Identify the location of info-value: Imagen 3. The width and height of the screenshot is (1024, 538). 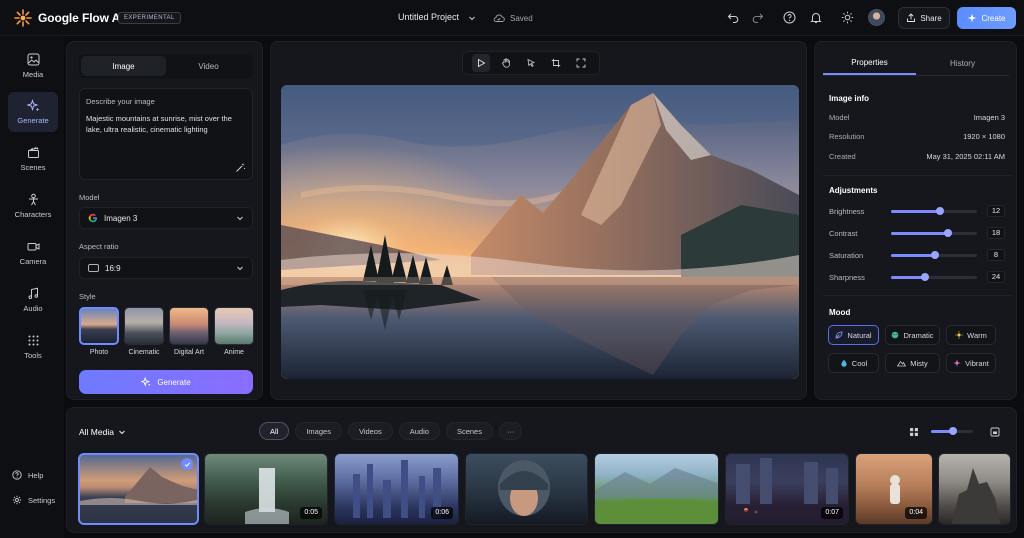
(989, 117).